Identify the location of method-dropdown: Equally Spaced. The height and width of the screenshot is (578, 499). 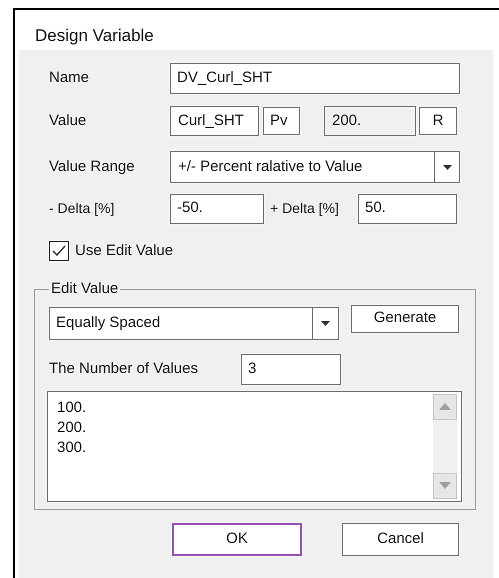
(194, 323).